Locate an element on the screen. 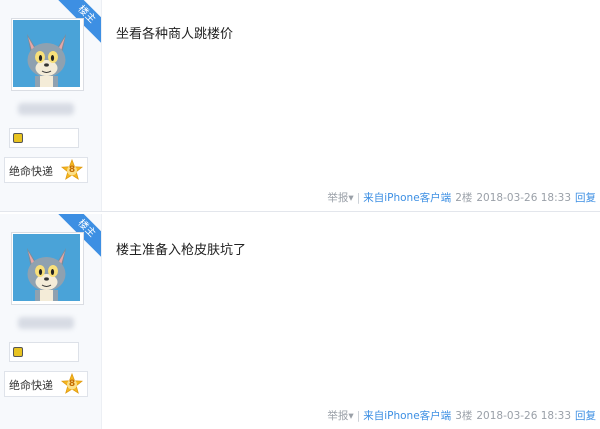 The height and width of the screenshot is (429, 600). floor-number: 3楼 is located at coordinates (464, 416).